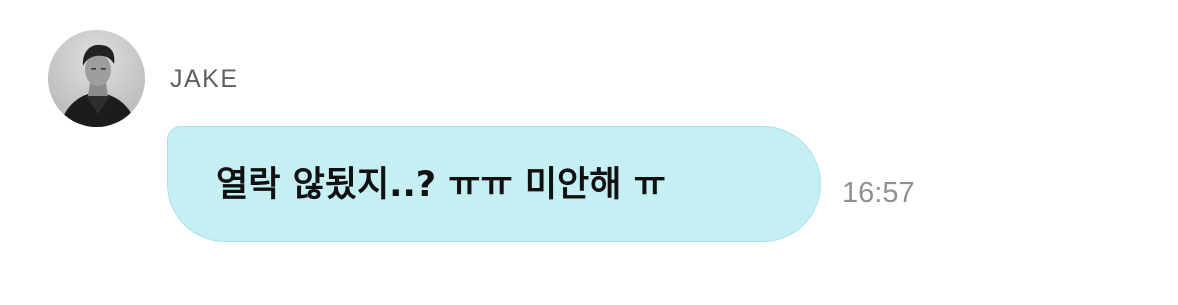 The image size is (1178, 305). Describe the element at coordinates (878, 193) in the screenshot. I see `message-timestamp: 16:57` at that location.